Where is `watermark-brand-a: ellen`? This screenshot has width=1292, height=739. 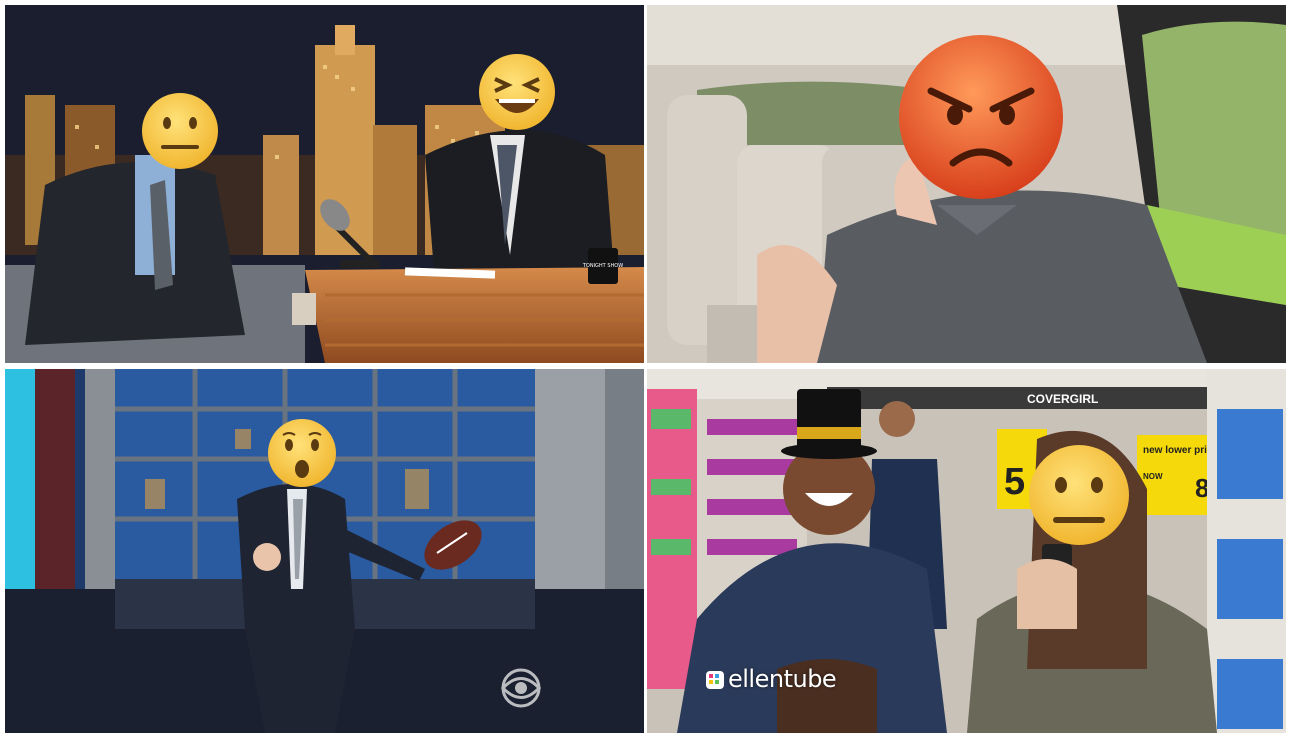 watermark-brand-a: ellen is located at coordinates (756, 679).